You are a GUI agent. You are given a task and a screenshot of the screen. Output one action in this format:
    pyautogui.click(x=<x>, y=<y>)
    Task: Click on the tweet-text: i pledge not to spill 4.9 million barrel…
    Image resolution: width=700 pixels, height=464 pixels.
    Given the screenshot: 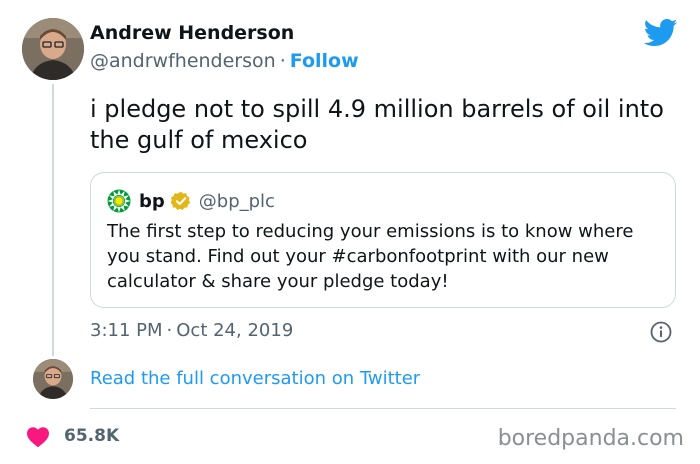 What is the action you would take?
    pyautogui.click(x=377, y=124)
    